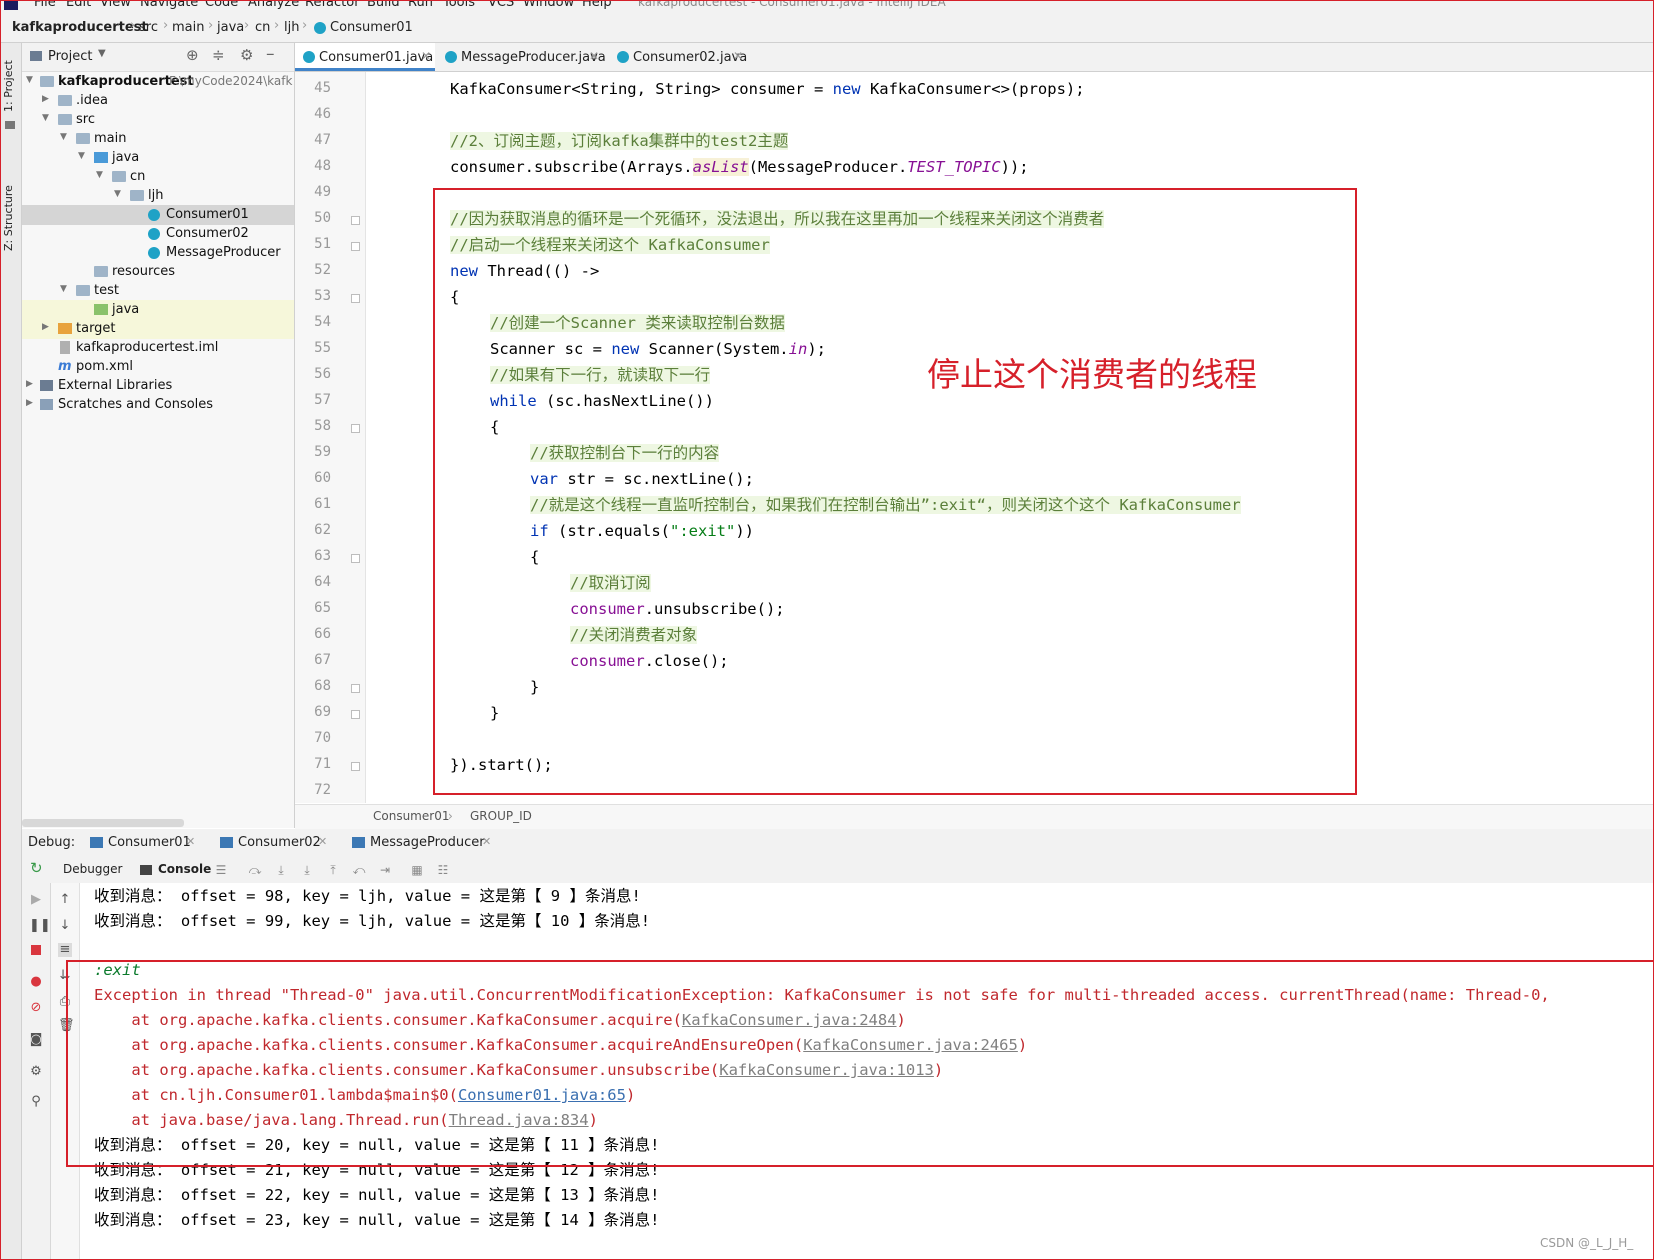  I want to click on menu-help: Help, so click(597, 5).